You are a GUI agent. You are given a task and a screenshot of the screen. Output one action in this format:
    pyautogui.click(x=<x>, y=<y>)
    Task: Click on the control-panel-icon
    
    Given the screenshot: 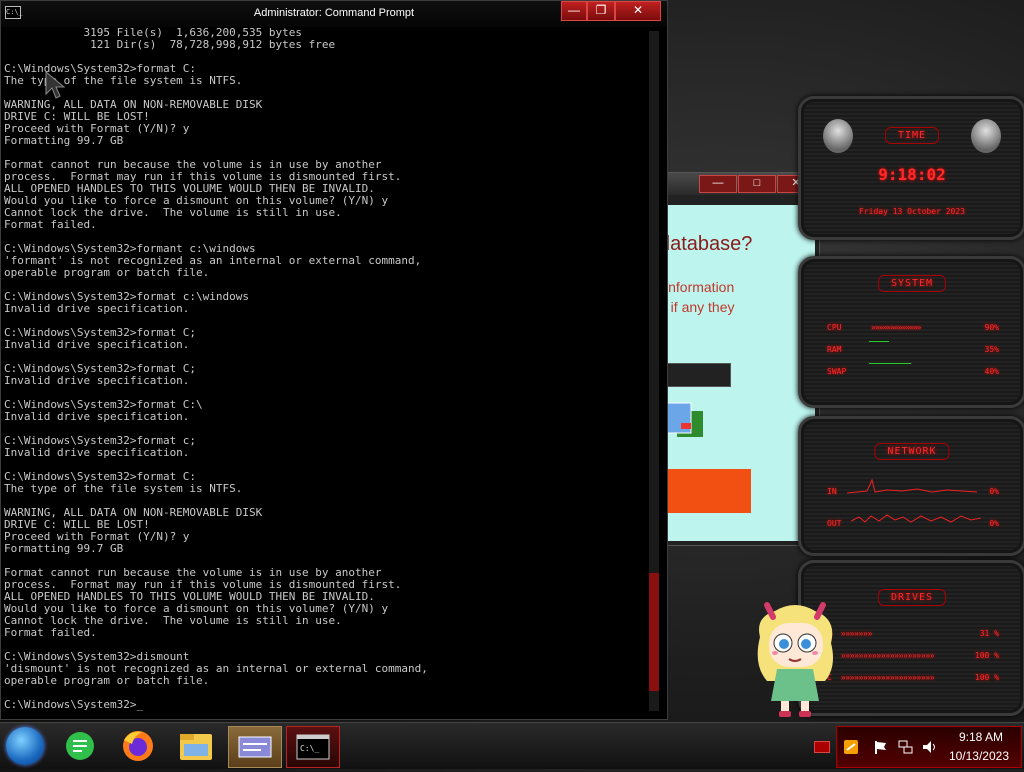 What is the action you would take?
    pyautogui.click(x=255, y=747)
    